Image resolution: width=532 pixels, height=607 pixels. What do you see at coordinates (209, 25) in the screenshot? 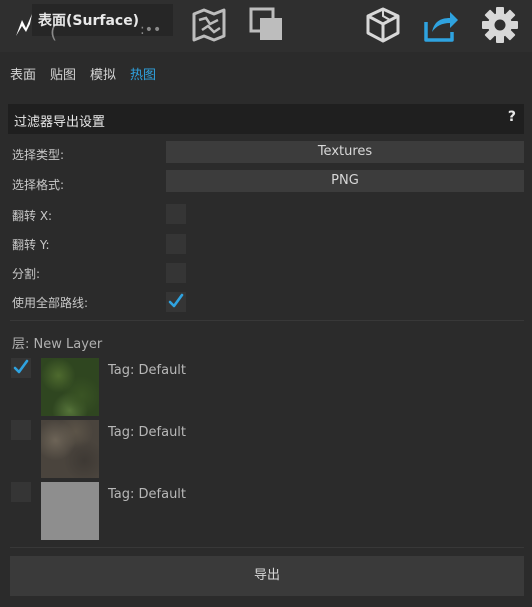
I see `map-icon` at bounding box center [209, 25].